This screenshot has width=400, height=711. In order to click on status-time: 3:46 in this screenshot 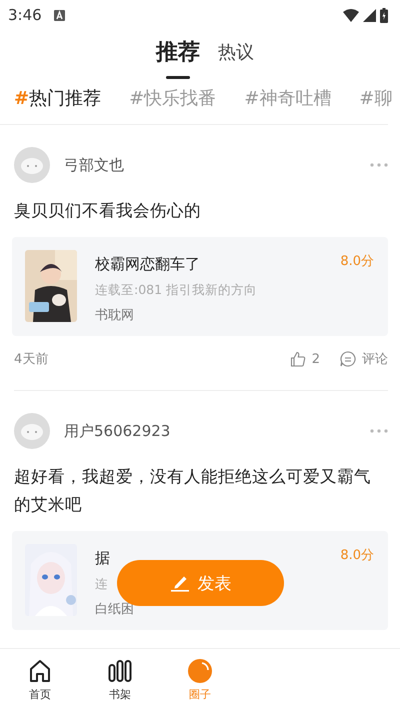, I will do `click(25, 15)`.